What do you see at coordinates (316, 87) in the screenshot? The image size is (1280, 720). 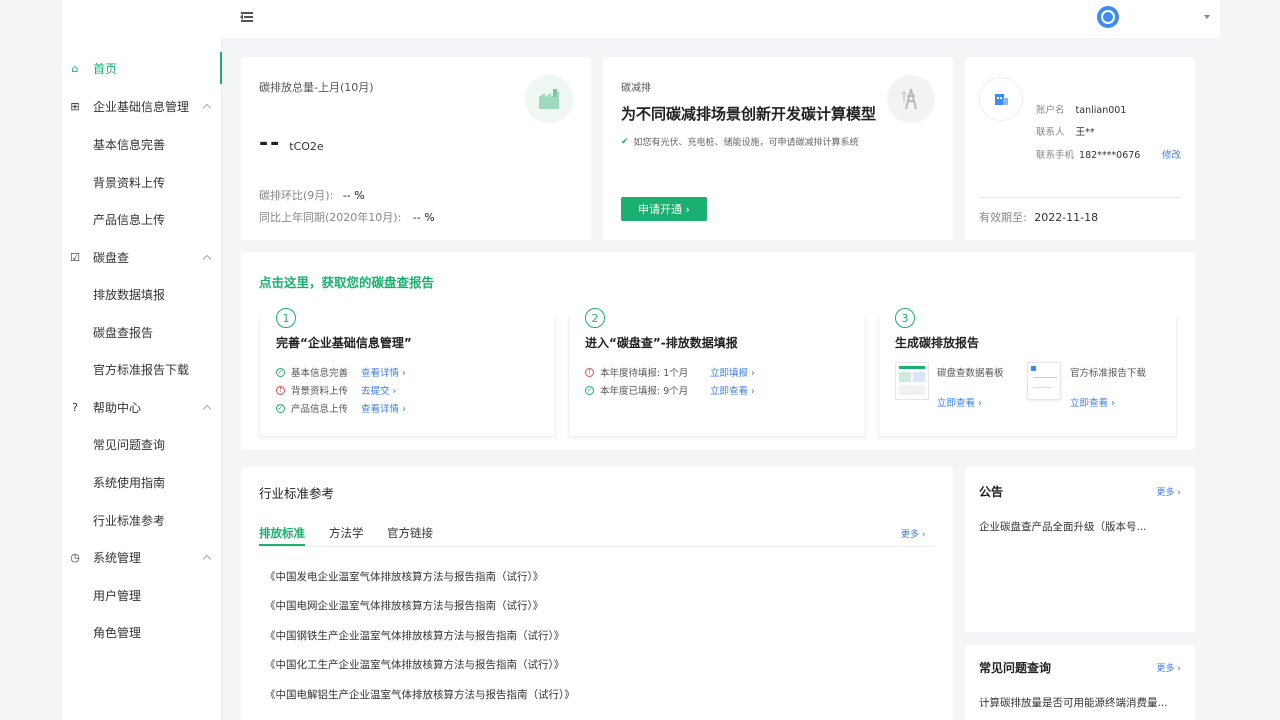 I see `emission-title: 碳排放总量-上月(10月)` at bounding box center [316, 87].